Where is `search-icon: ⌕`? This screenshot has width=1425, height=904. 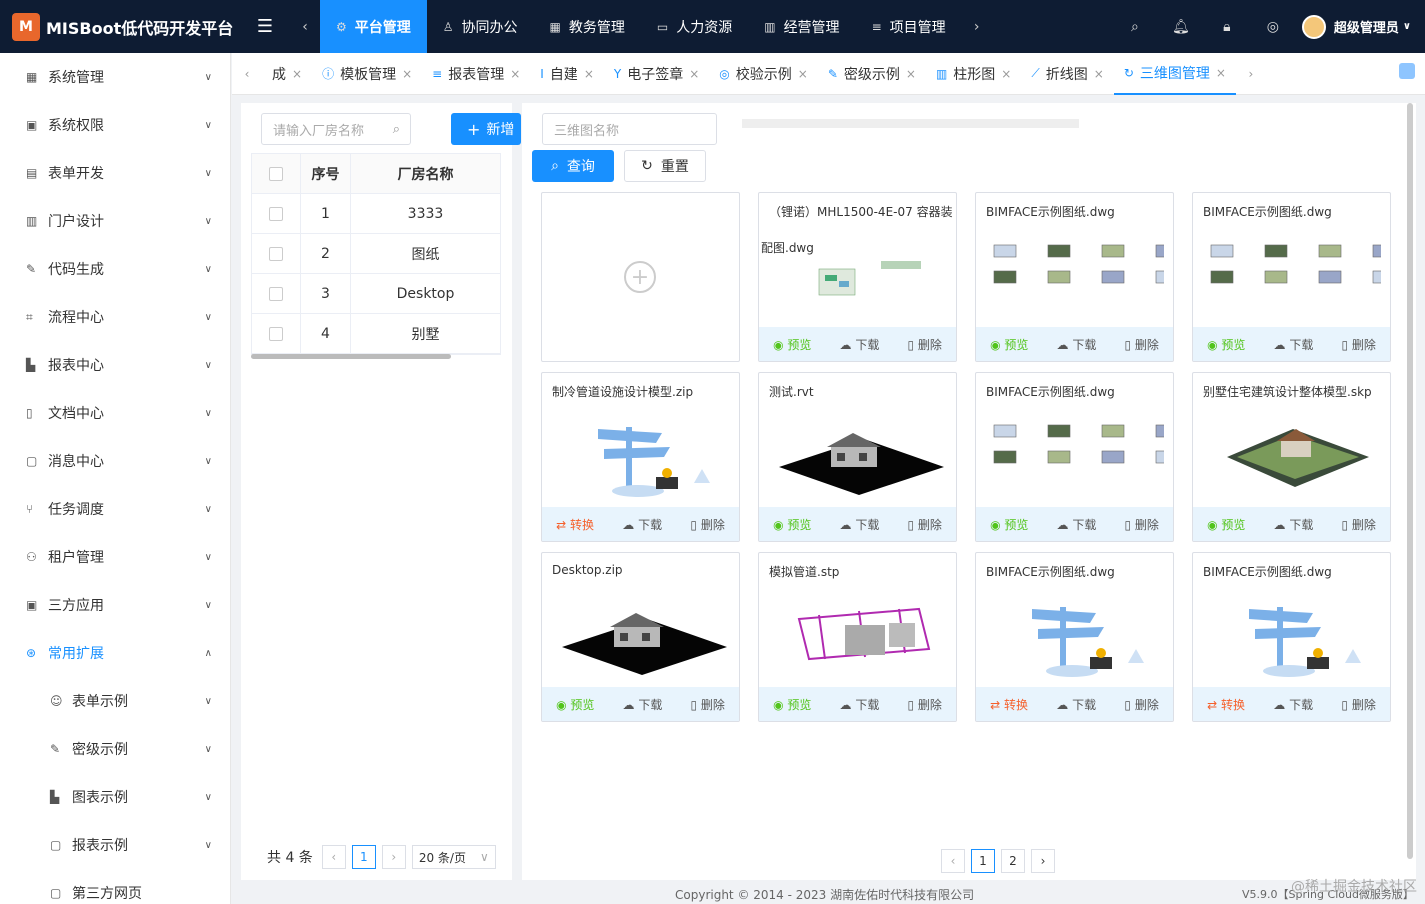 search-icon: ⌕ is located at coordinates (1135, 27).